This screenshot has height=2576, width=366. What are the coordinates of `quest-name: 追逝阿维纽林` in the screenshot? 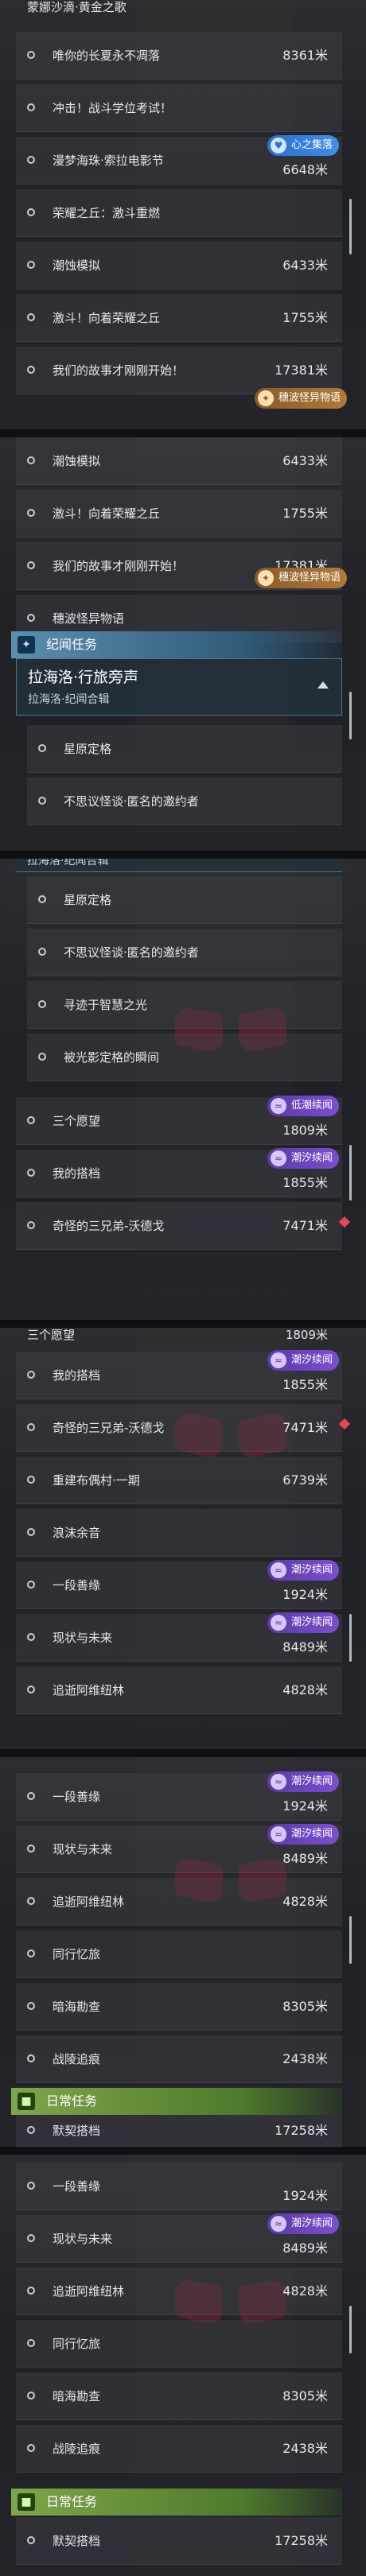 It's located at (89, 1902).